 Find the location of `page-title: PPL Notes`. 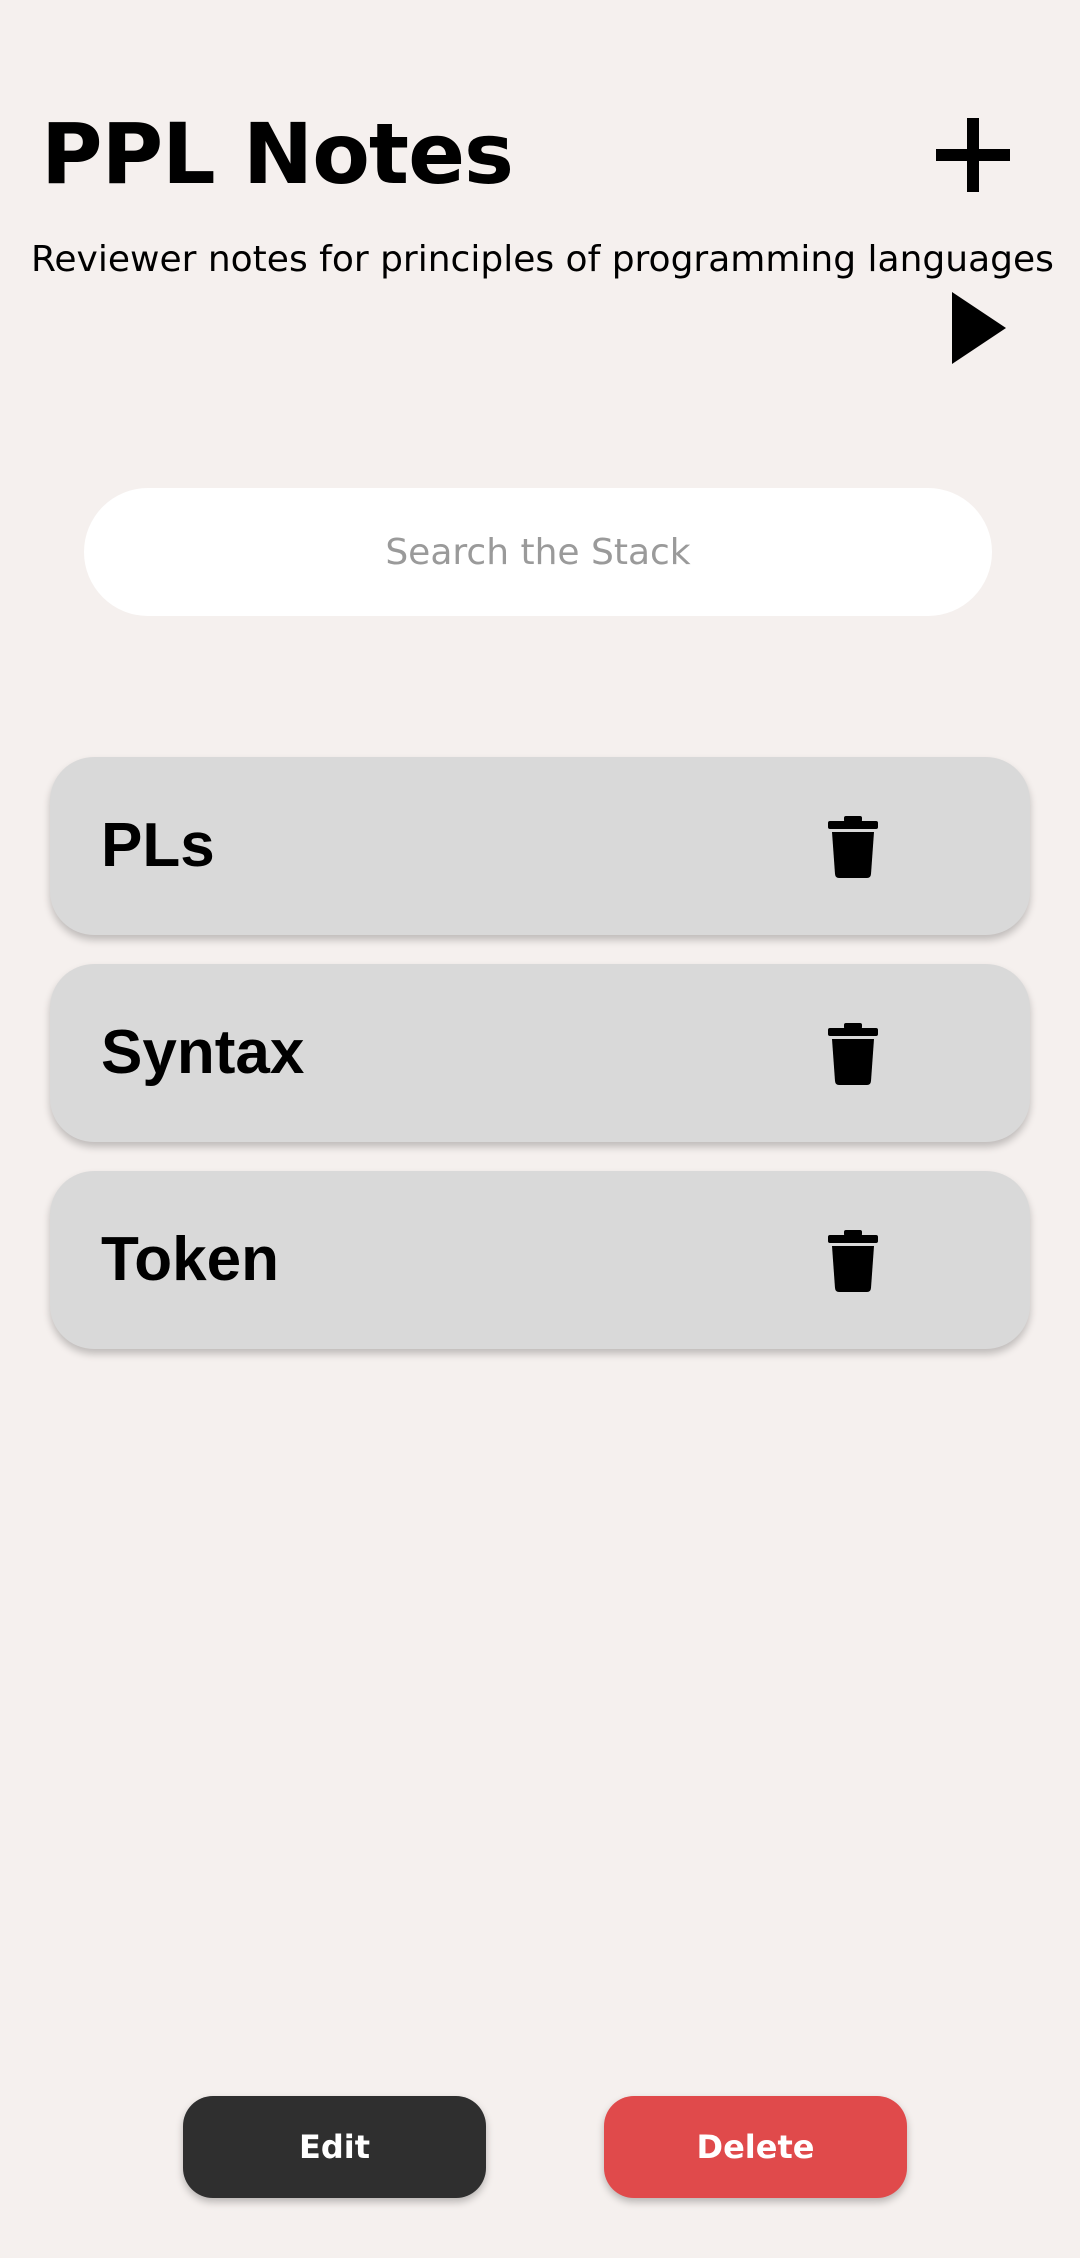

page-title: PPL Notes is located at coordinates (277, 154).